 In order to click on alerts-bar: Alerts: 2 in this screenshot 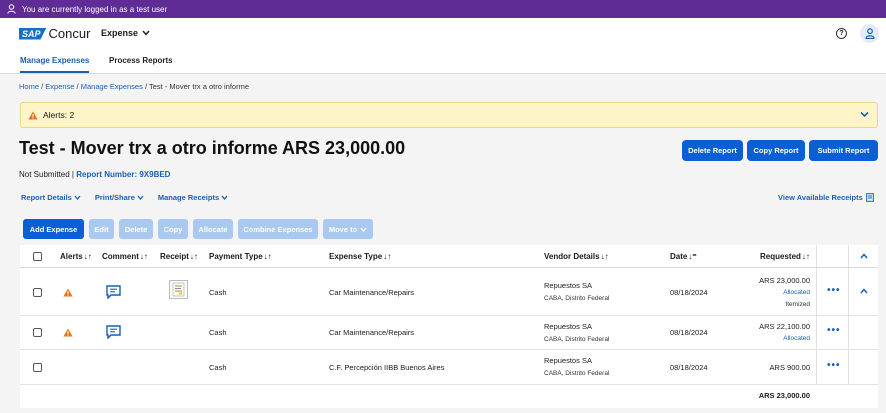, I will do `click(449, 115)`.